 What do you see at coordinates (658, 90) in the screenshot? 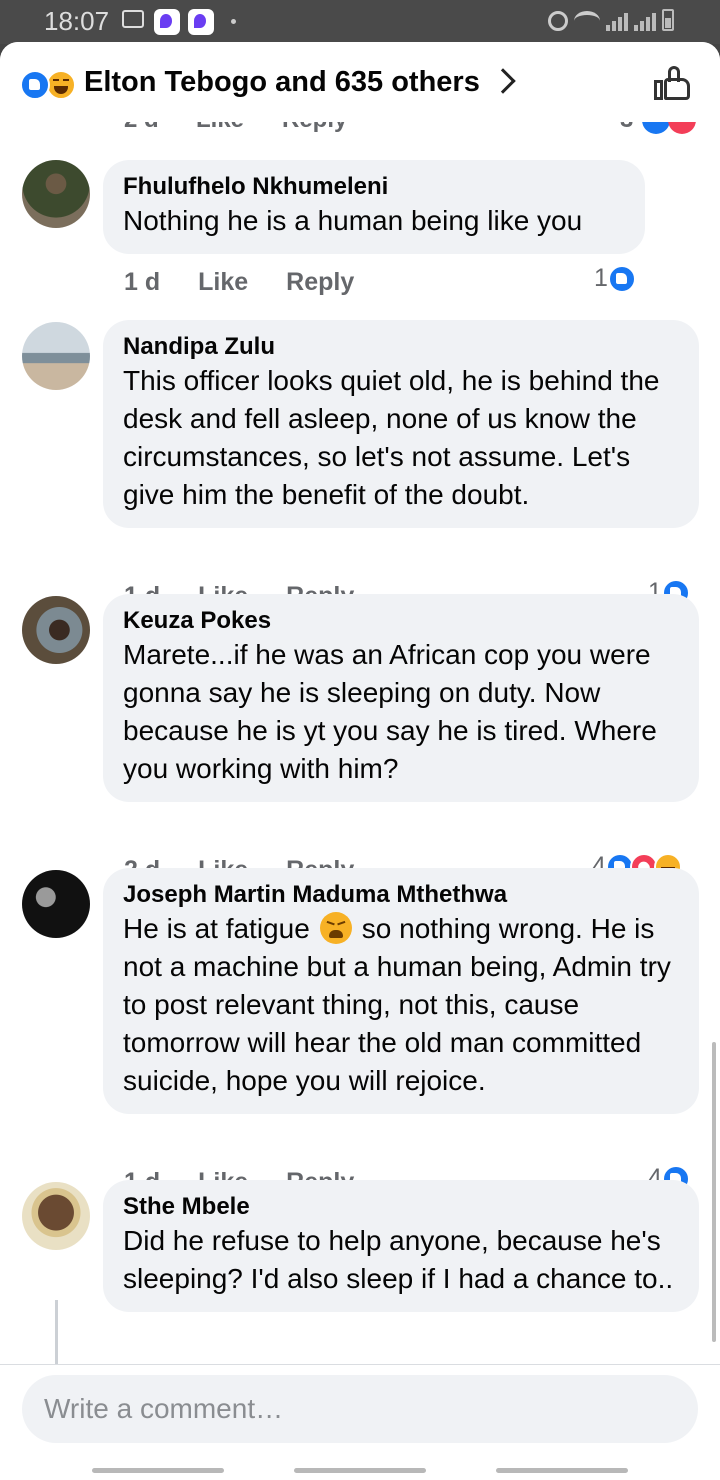
I see `thumbs-up-icon` at bounding box center [658, 90].